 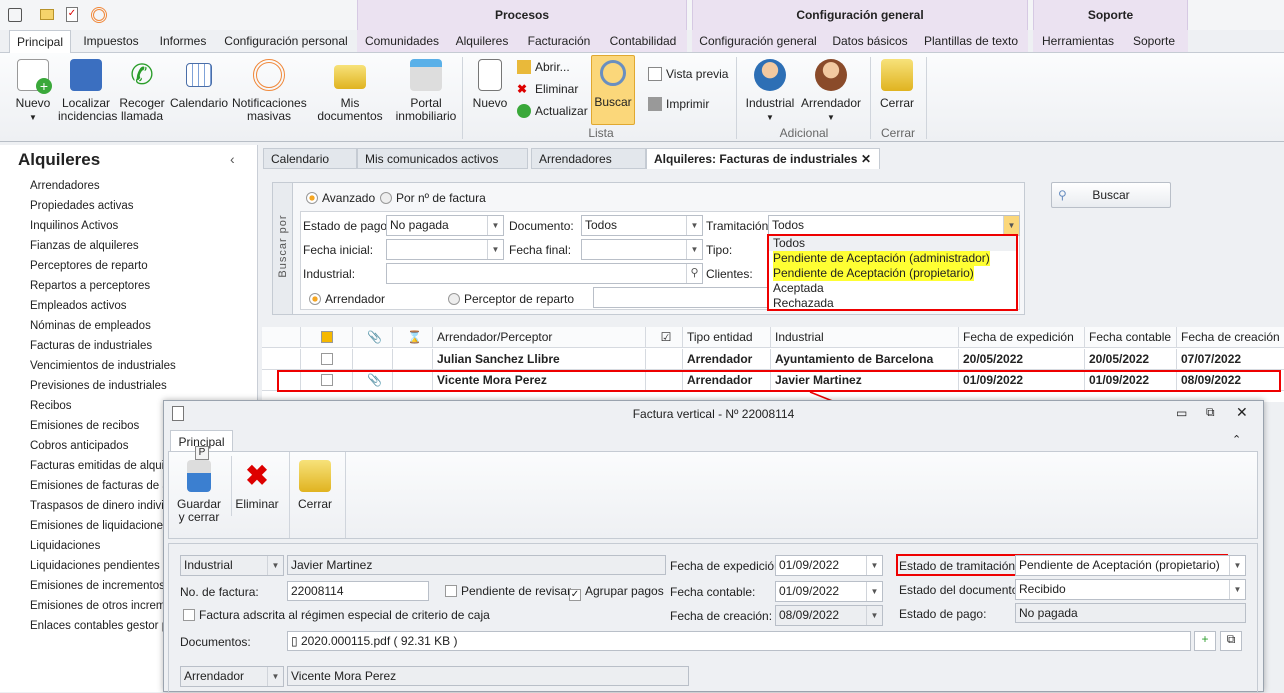 What do you see at coordinates (99, 15) in the screenshot?
I see `broadcast-icon` at bounding box center [99, 15].